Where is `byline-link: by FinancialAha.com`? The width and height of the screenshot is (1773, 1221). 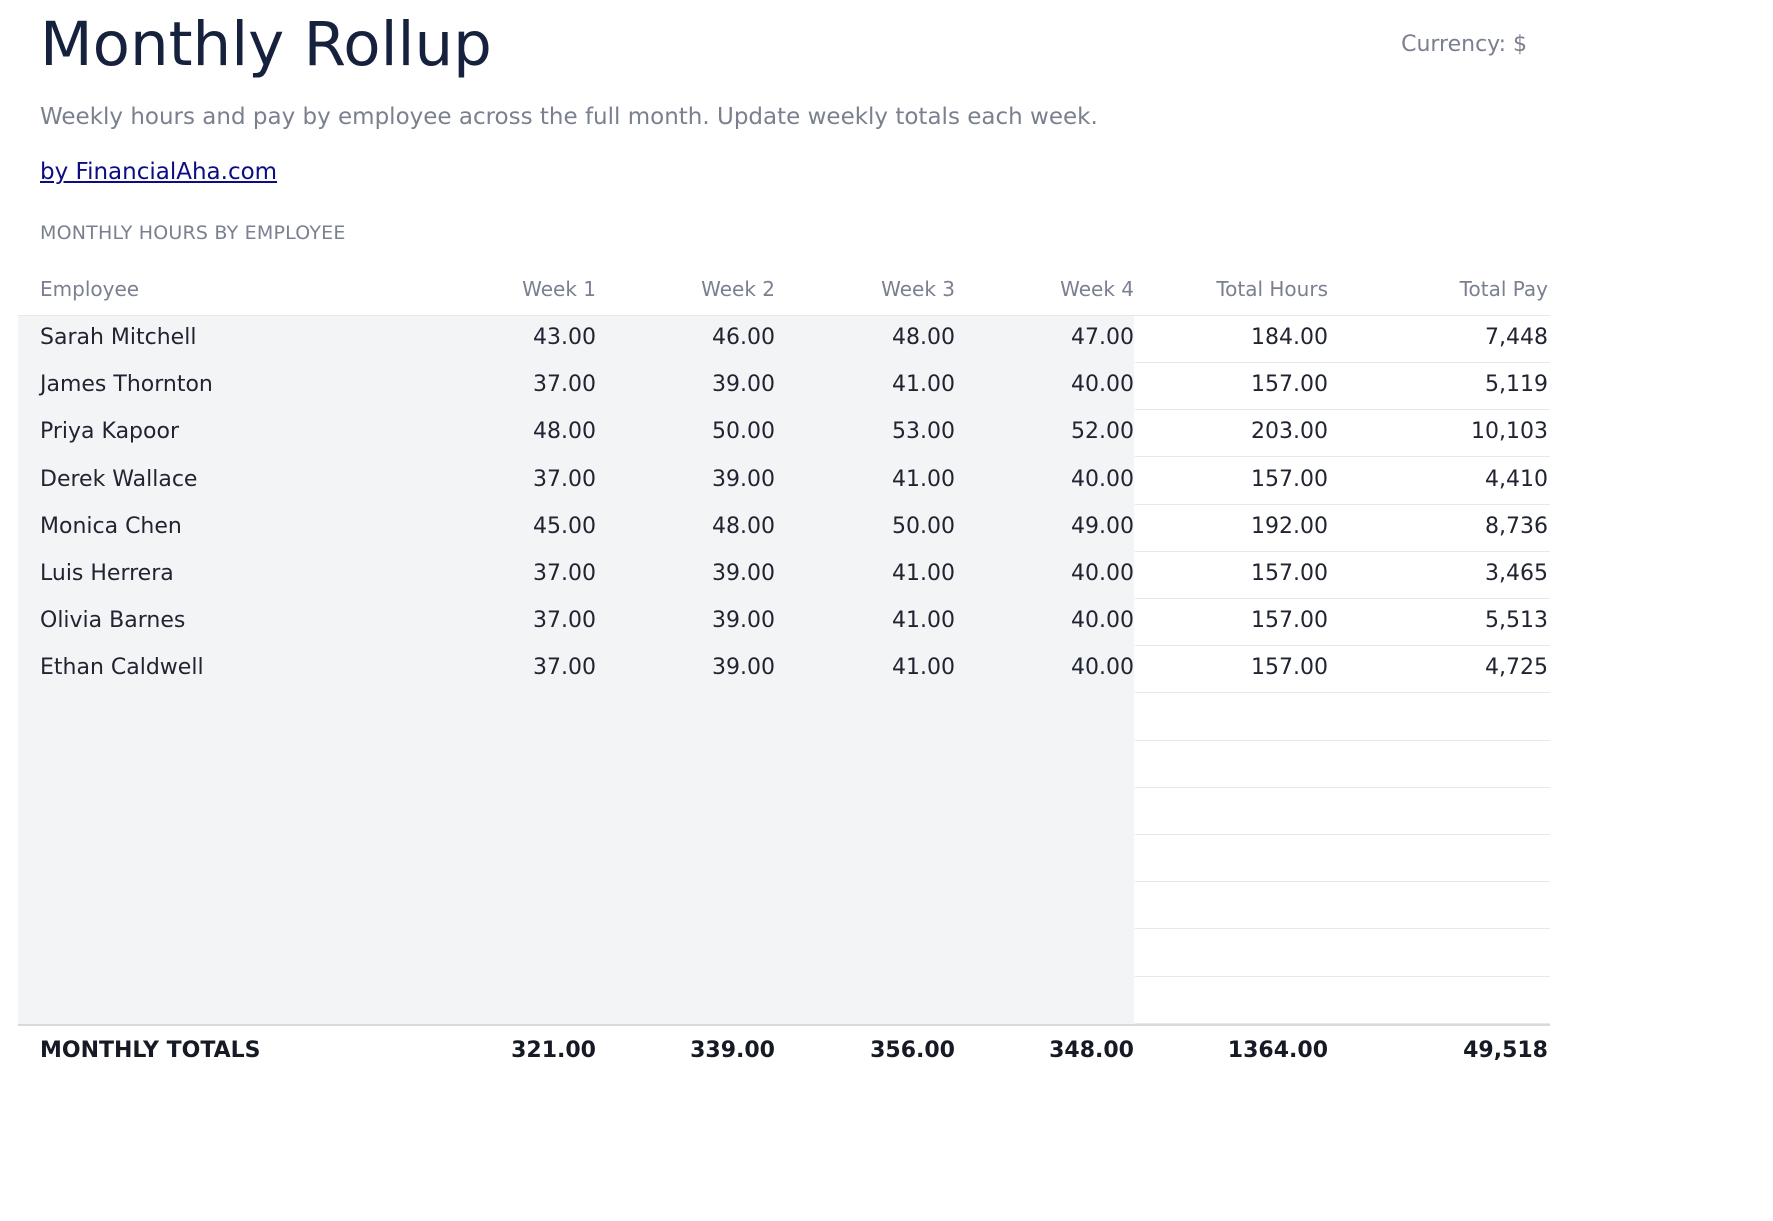
byline-link: by FinancialAha.com is located at coordinates (158, 172).